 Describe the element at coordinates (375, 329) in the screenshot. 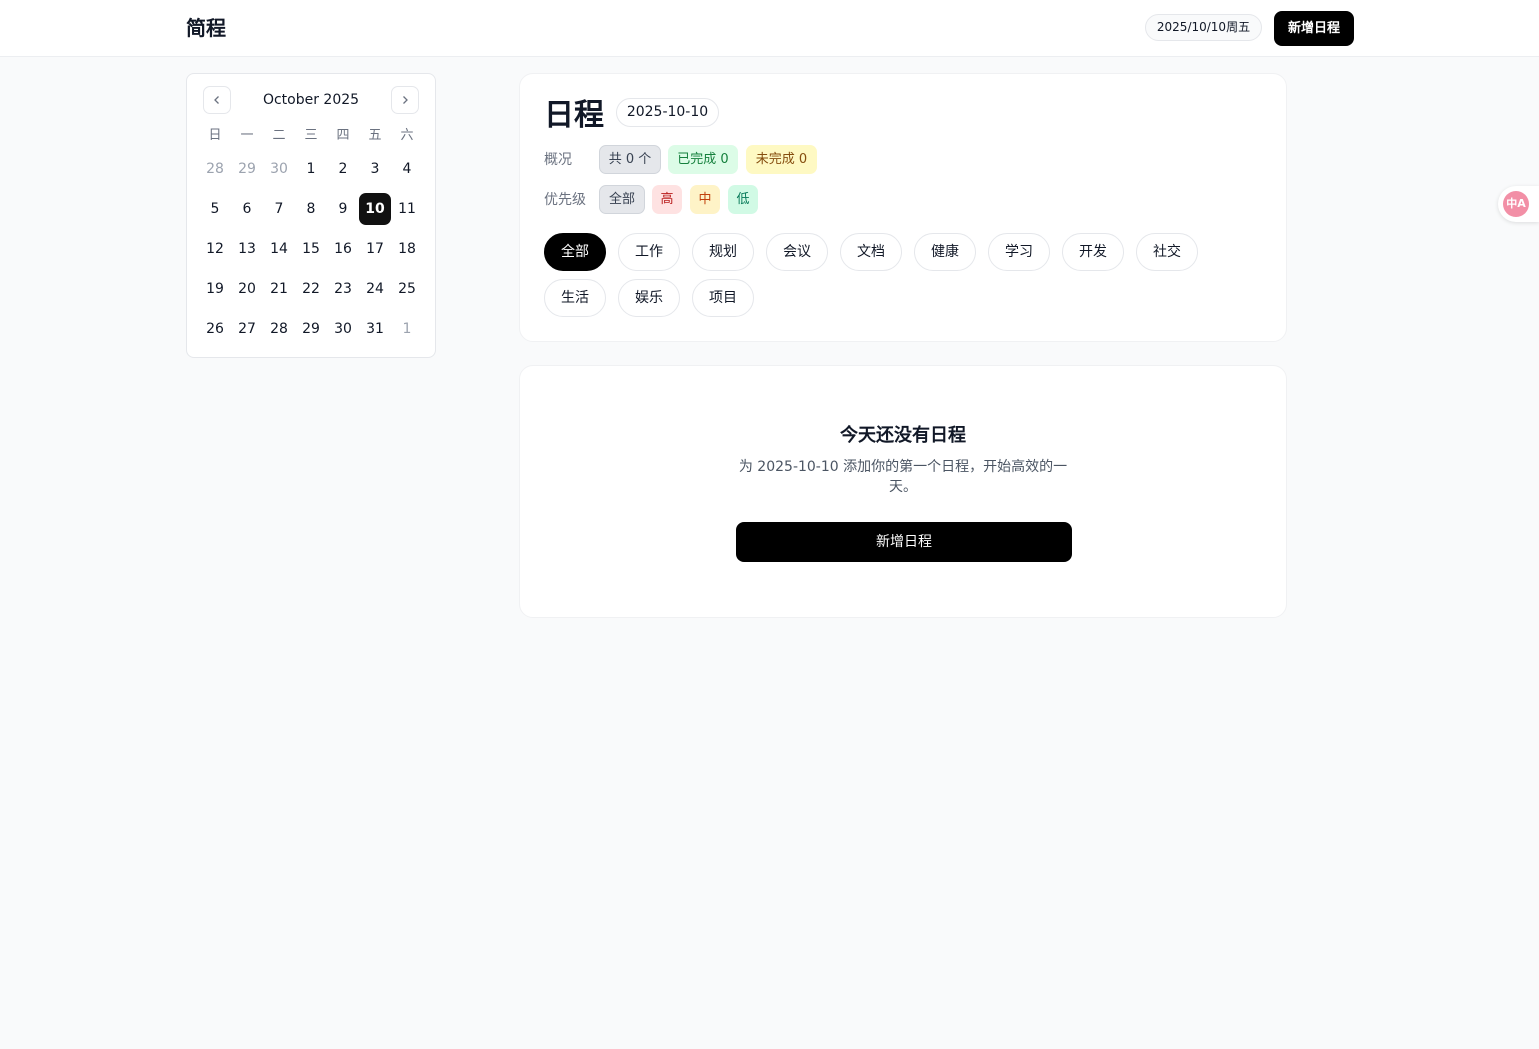

I see `calendar-day: 31` at that location.